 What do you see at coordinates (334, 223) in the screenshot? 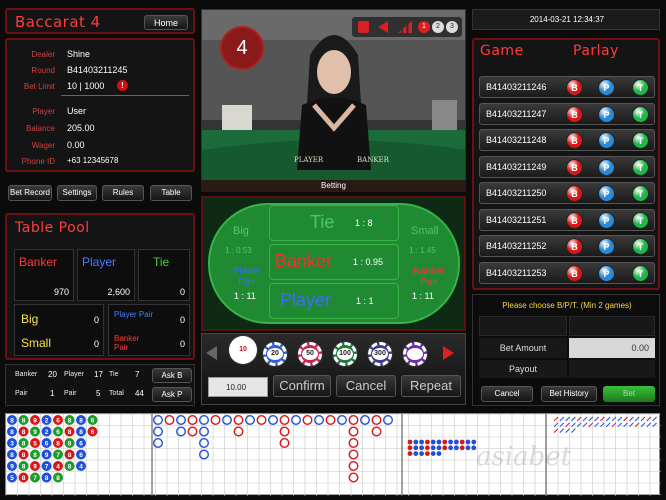
I see `tie-bet-area: Tie 1 : 8` at bounding box center [334, 223].